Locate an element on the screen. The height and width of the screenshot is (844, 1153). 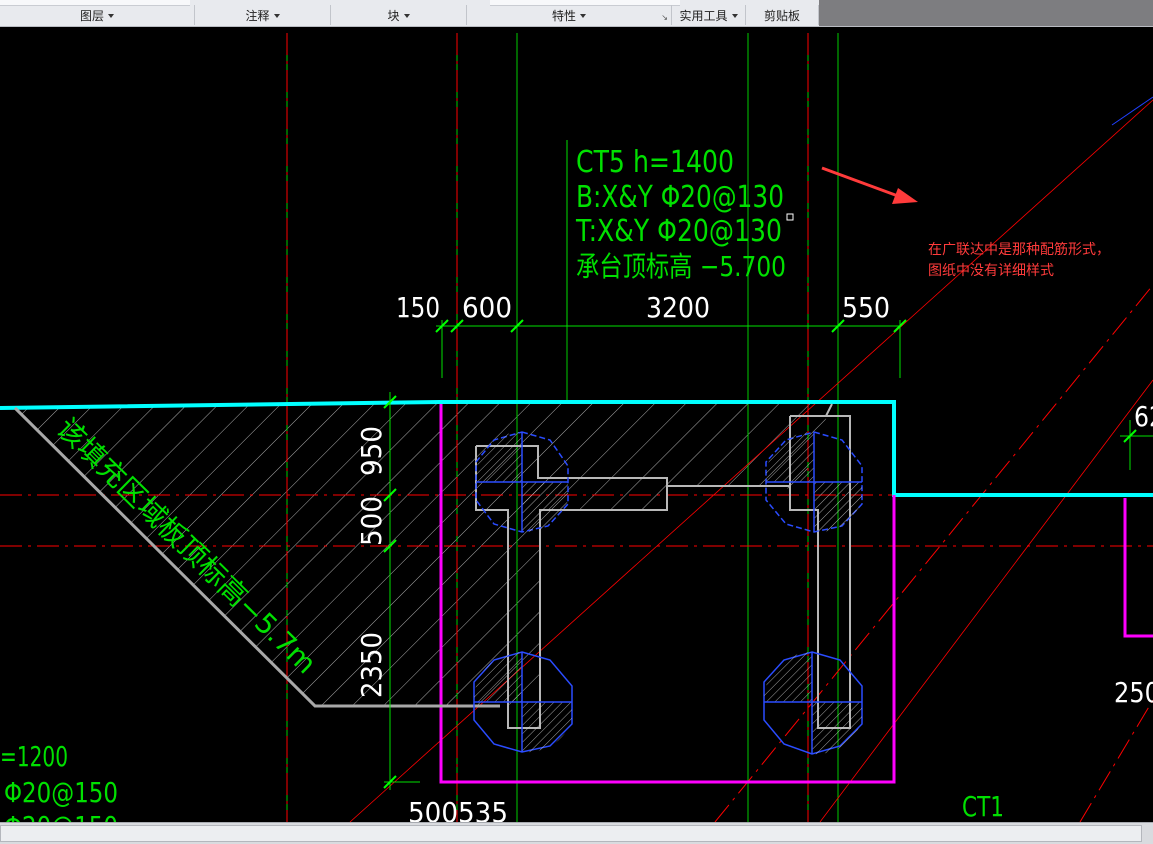
ribbon: 图层 注释 块 特性 ↘ 实用工具 剪贴板 is located at coordinates (576, 13).